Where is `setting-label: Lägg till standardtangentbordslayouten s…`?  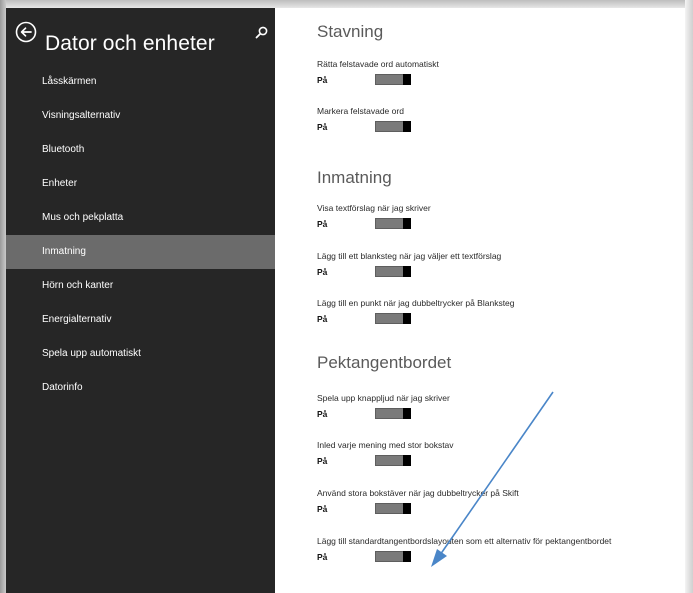
setting-label: Lägg till standardtangentbordslayouten s… is located at coordinates (464, 541).